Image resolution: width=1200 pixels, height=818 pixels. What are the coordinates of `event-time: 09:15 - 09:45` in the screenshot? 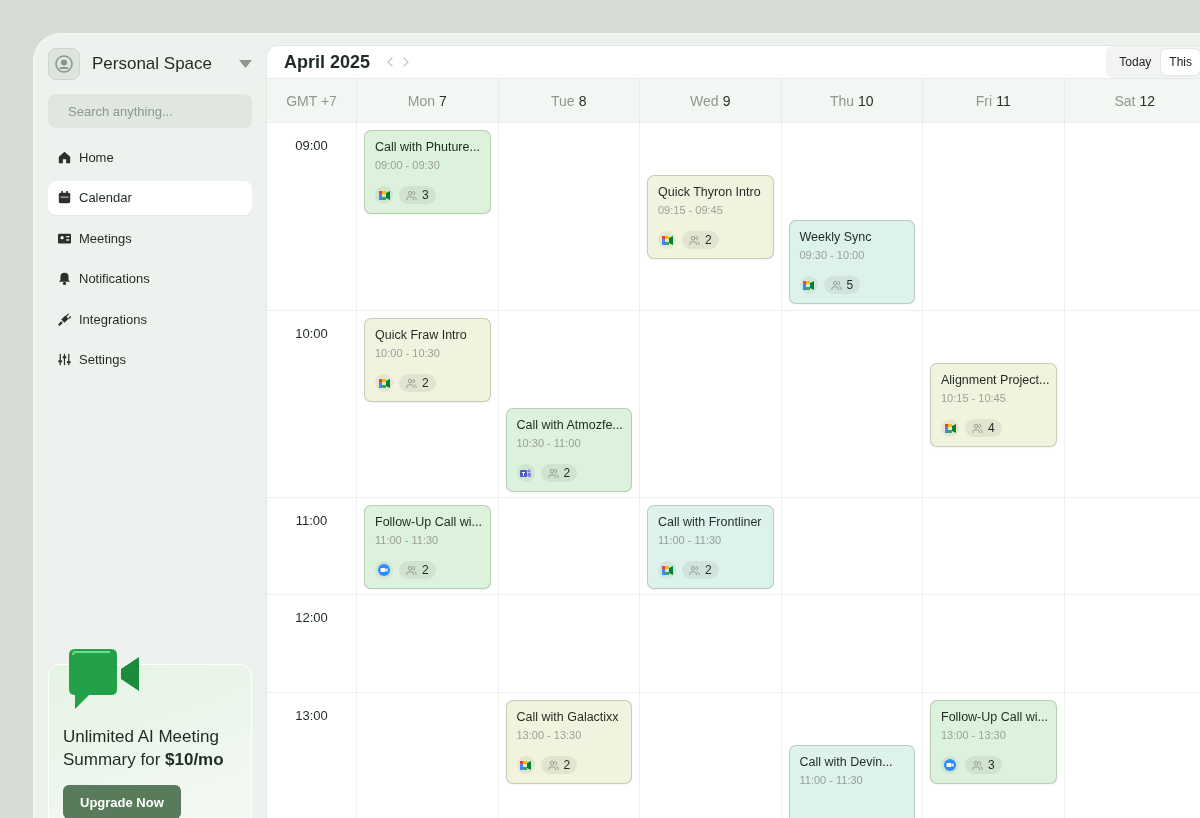 It's located at (691, 210).